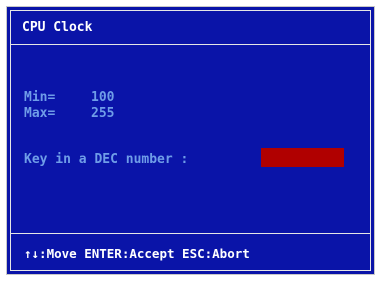  What do you see at coordinates (103, 97) in the screenshot?
I see `min-value: 100` at bounding box center [103, 97].